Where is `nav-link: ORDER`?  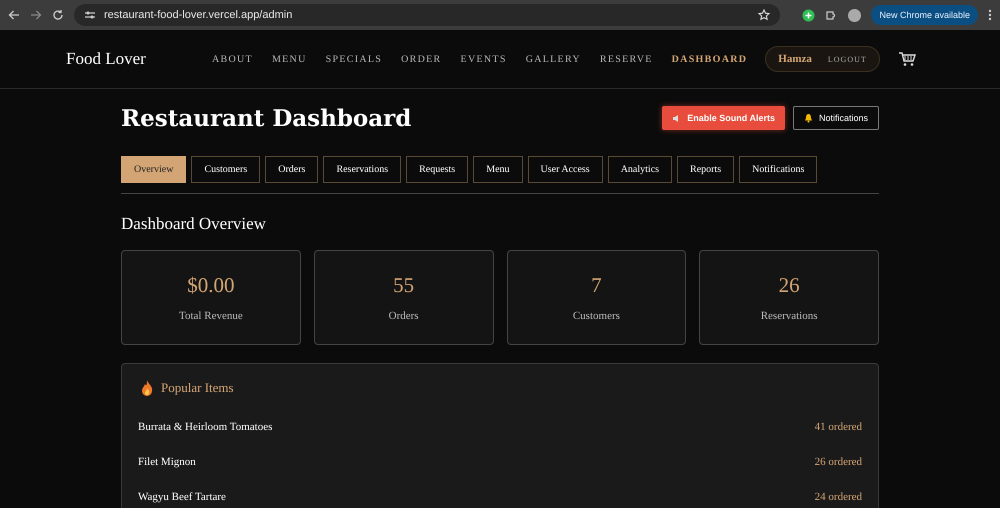 nav-link: ORDER is located at coordinates (421, 59).